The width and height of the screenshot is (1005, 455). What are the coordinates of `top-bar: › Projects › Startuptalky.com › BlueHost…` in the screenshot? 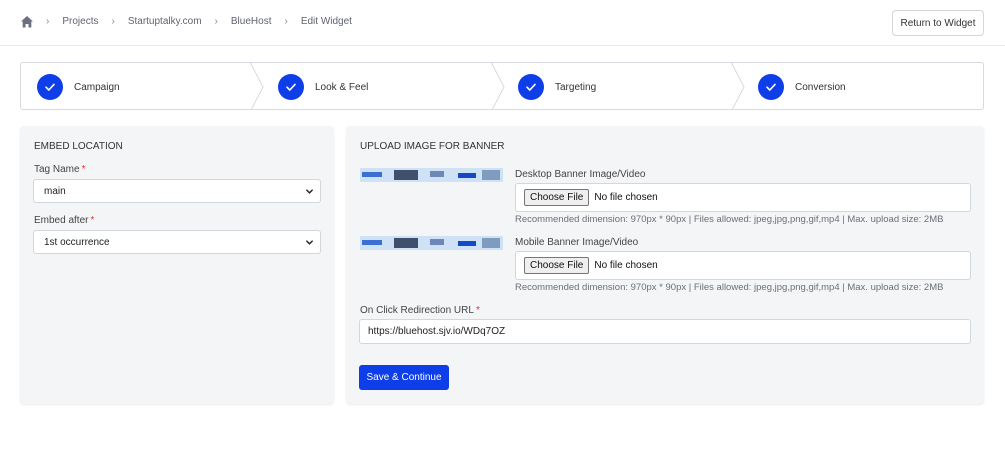 It's located at (502, 23).